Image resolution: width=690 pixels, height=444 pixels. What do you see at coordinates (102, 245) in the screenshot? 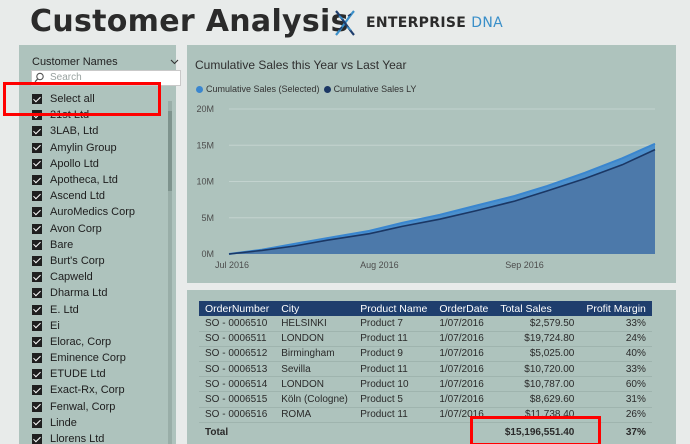
I see `slicer-item: Bare` at bounding box center [102, 245].